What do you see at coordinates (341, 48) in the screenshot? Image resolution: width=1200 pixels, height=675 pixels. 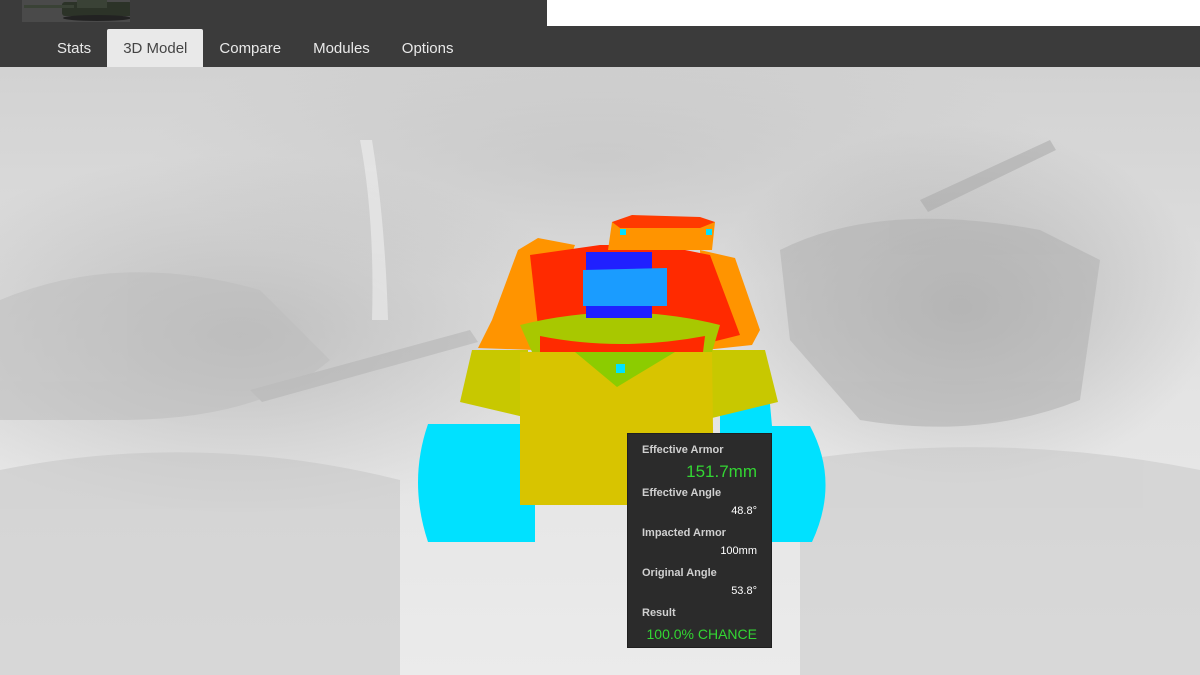 I see `tab-modules: Modules` at bounding box center [341, 48].